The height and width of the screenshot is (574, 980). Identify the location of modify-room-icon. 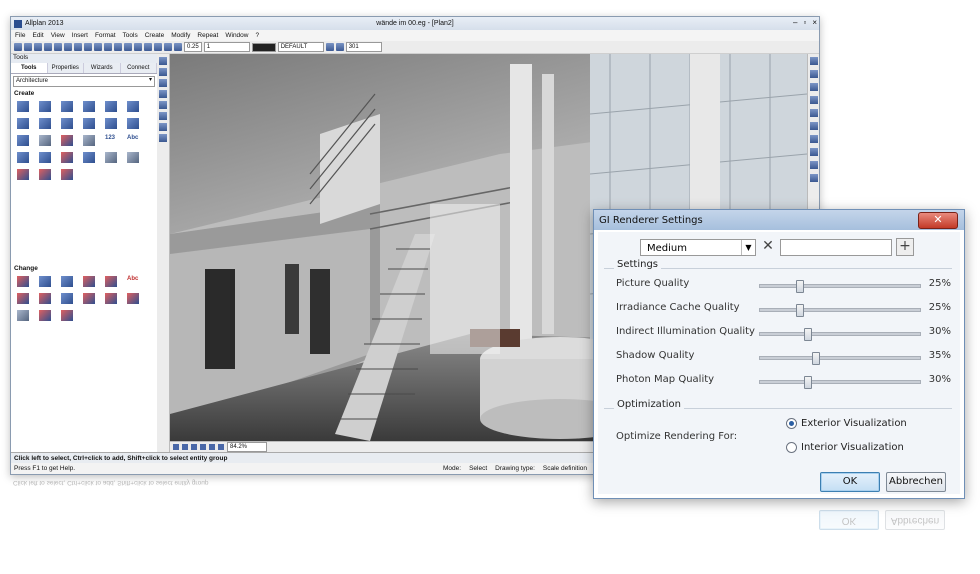
(45, 315).